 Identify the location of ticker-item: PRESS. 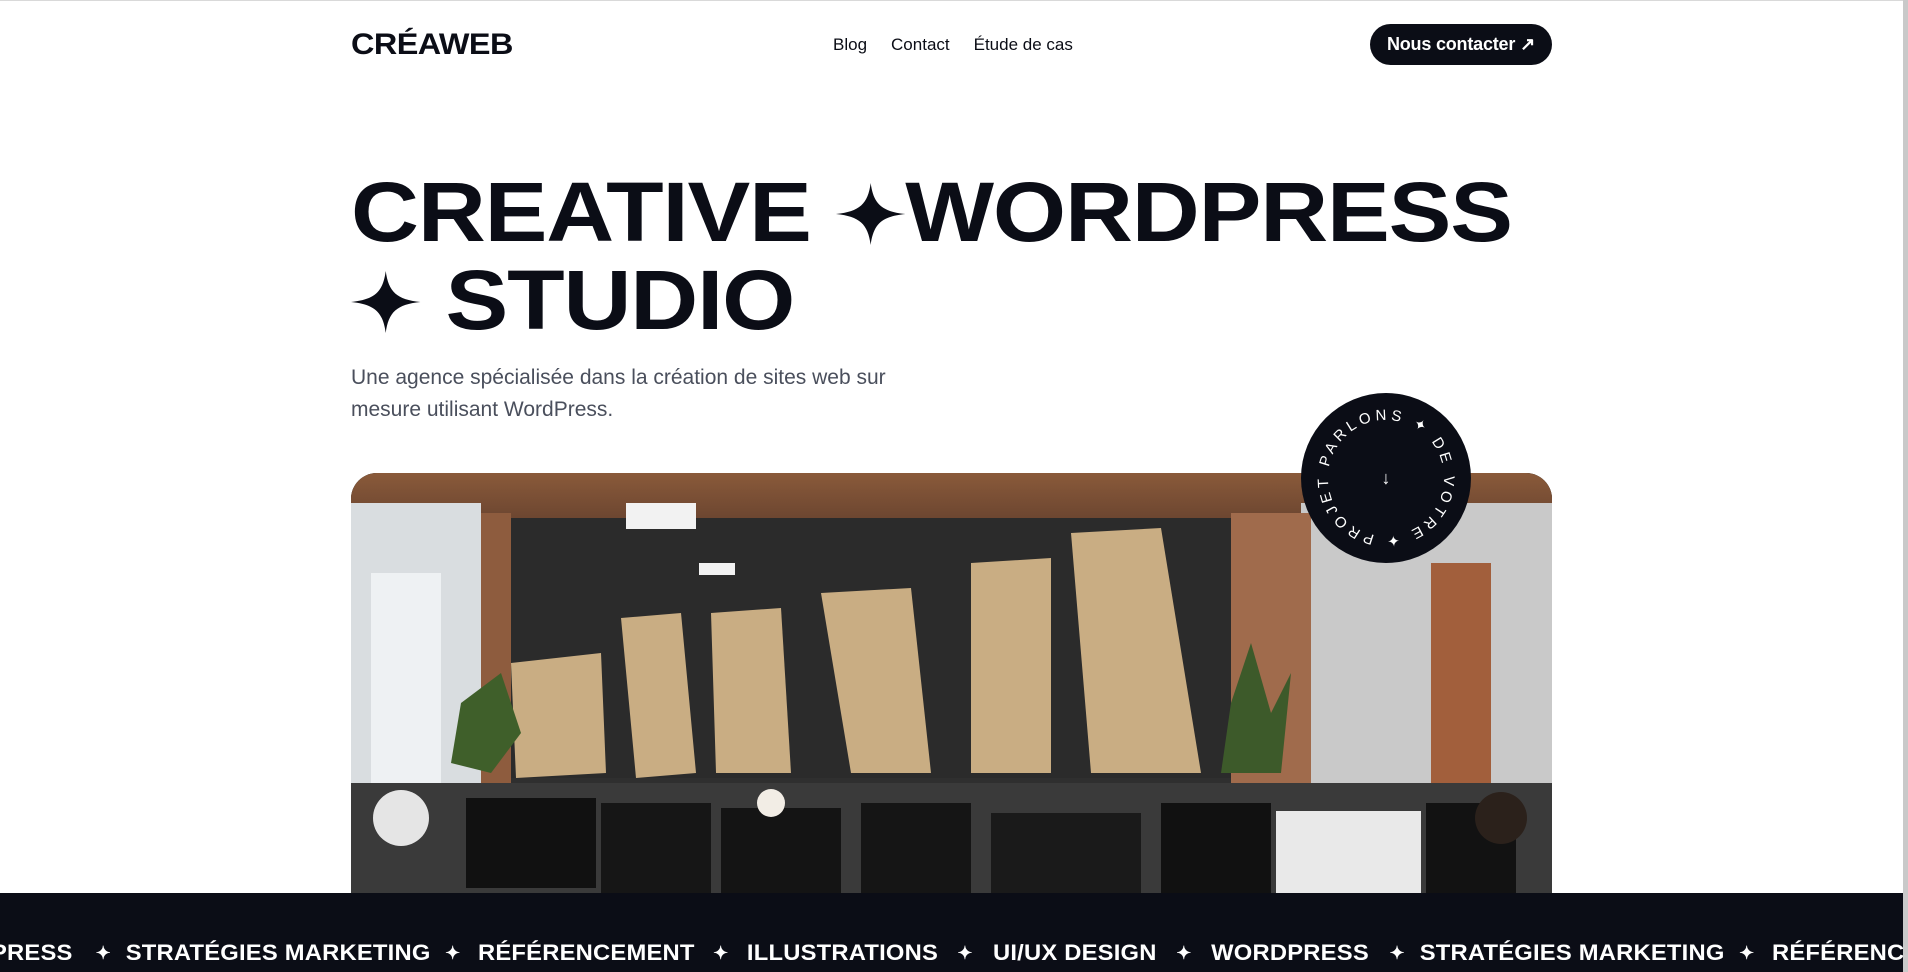
(36, 952).